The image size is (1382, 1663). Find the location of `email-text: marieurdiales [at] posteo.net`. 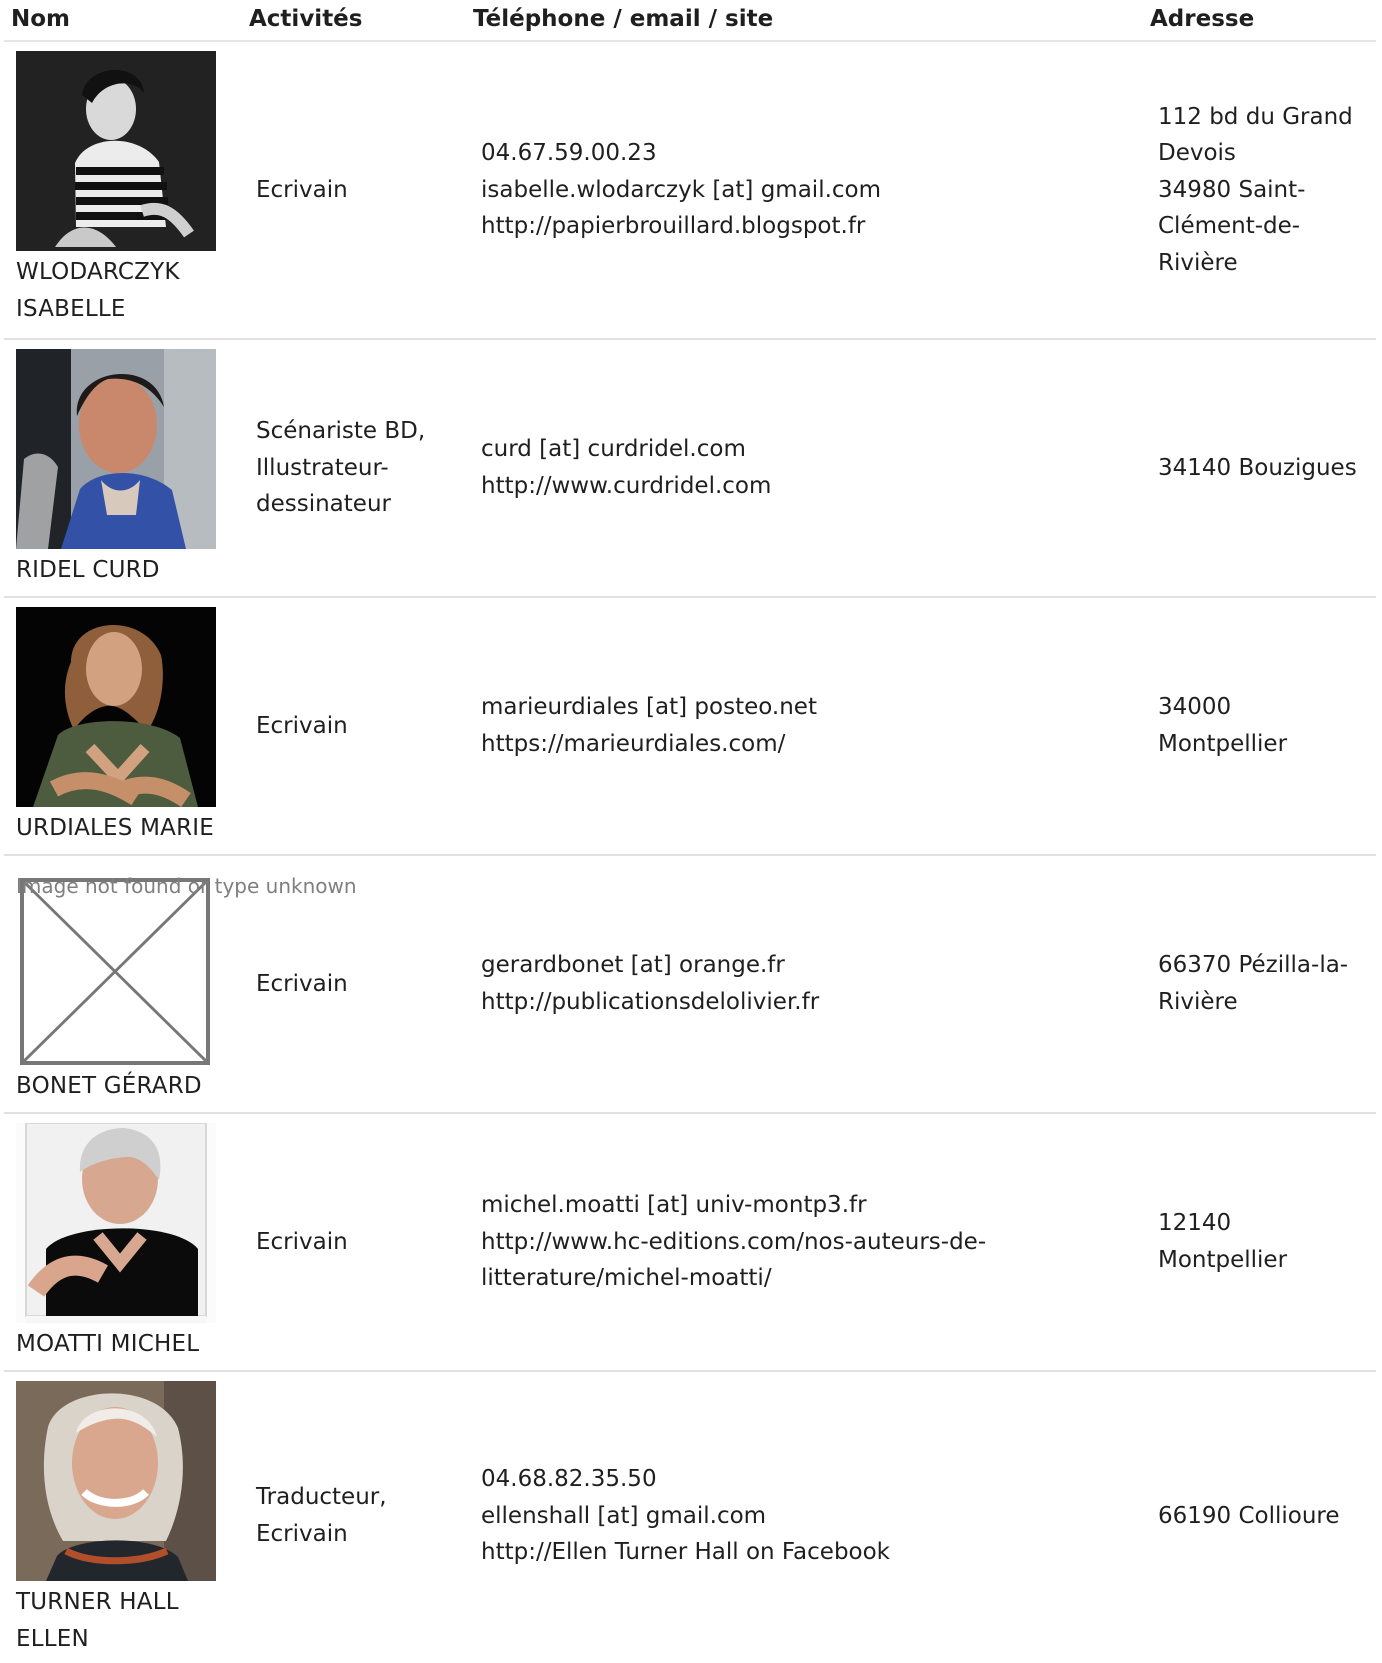

email-text: marieurdiales [at] posteo.net is located at coordinates (649, 707).